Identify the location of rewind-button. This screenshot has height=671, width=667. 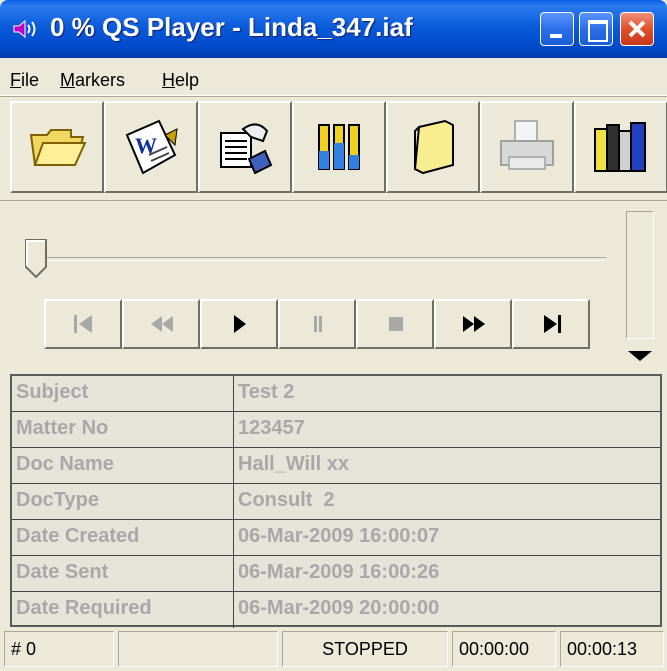
(161, 324).